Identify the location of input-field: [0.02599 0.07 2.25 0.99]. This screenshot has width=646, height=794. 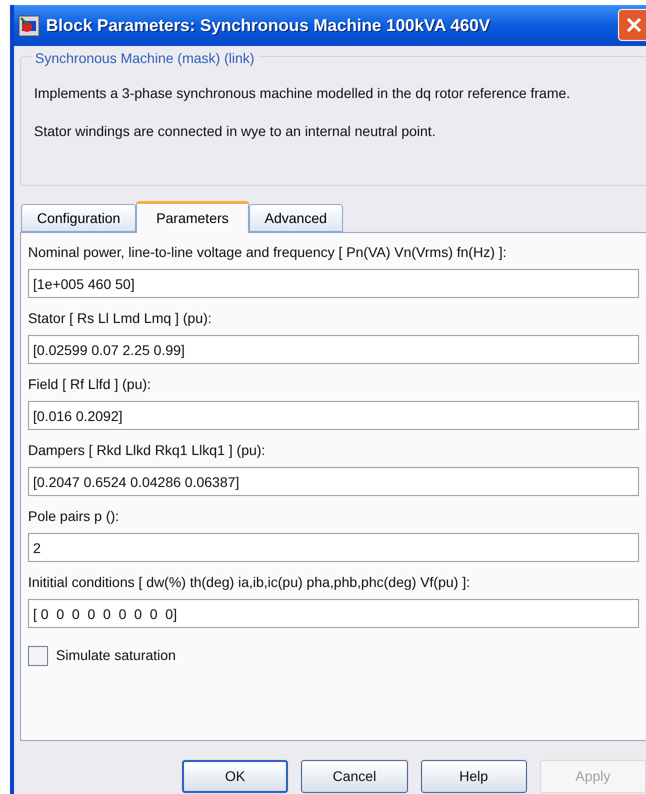
(333, 349).